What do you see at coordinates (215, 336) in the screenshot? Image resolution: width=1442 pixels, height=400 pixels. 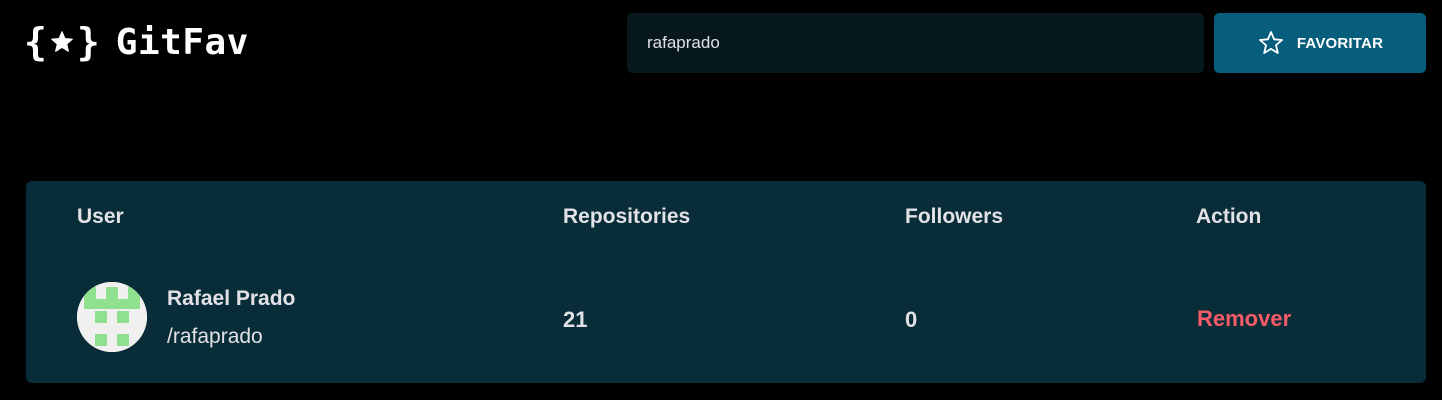 I see `user-login: /rafaprado` at bounding box center [215, 336].